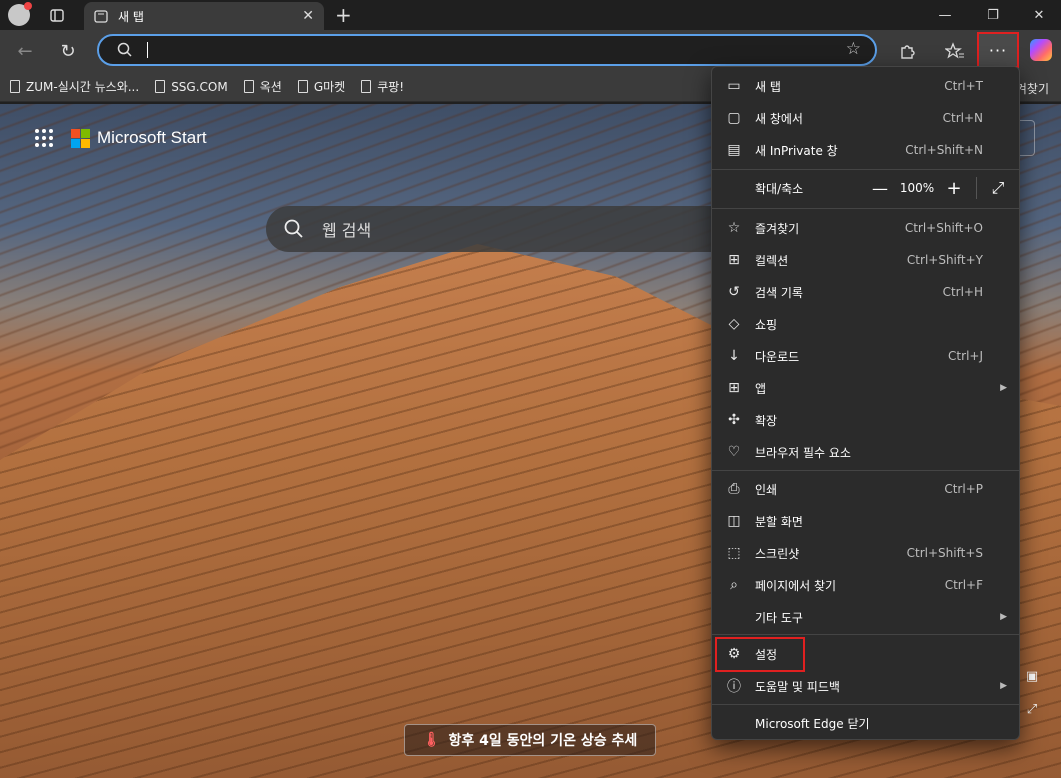 This screenshot has width=1061, height=778. What do you see at coordinates (880, 188) in the screenshot?
I see `zoom-out-button: —` at bounding box center [880, 188].